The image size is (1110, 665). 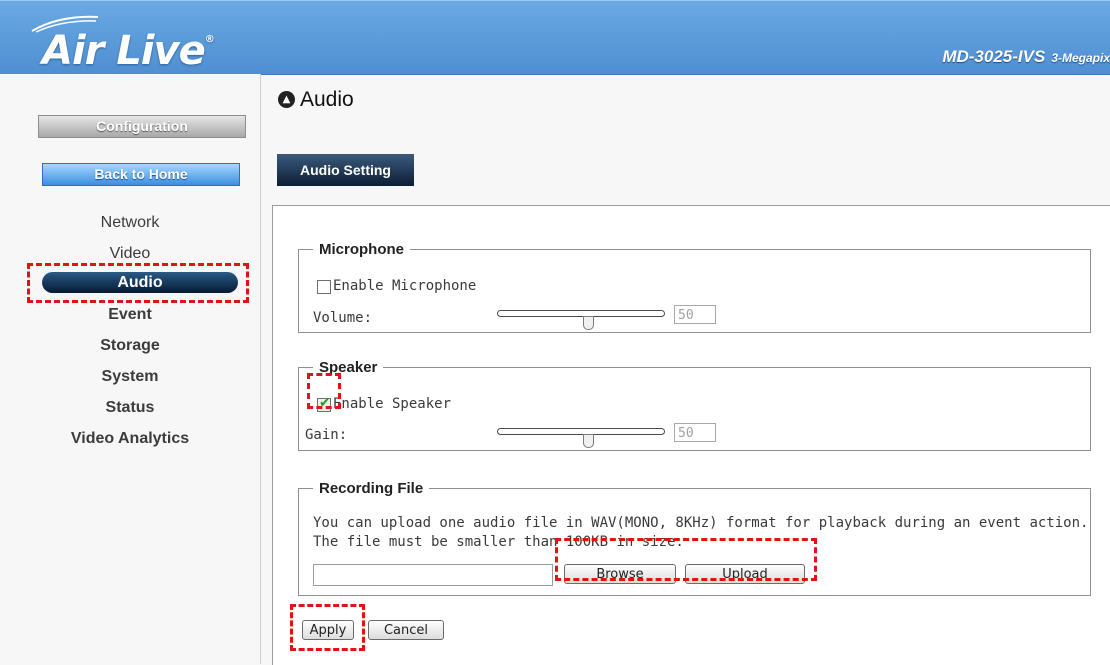 What do you see at coordinates (260, 369) in the screenshot?
I see `sidebar-divider` at bounding box center [260, 369].